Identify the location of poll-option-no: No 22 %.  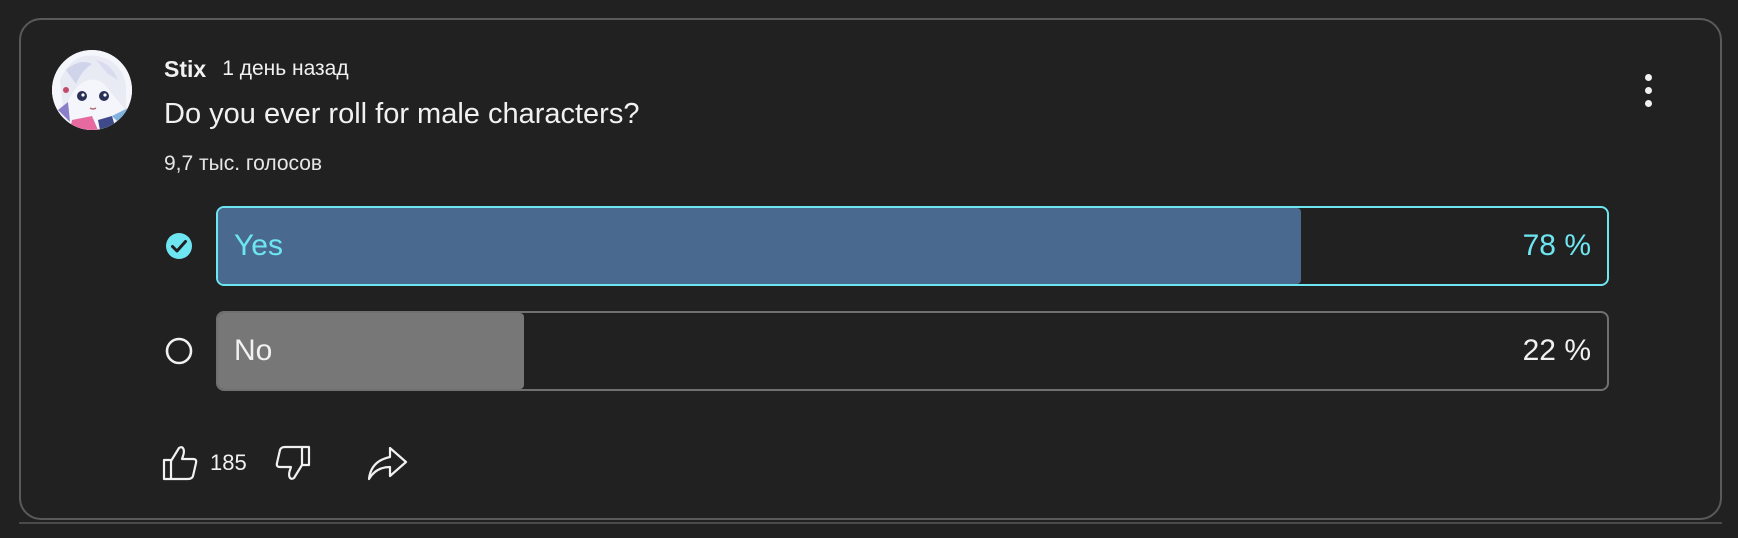
(912, 351).